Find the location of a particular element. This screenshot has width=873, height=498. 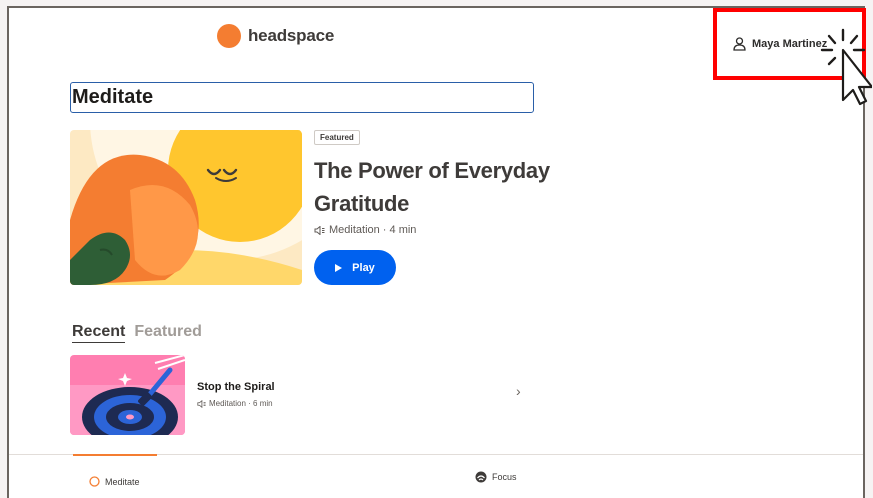

play-icon is located at coordinates (339, 267).